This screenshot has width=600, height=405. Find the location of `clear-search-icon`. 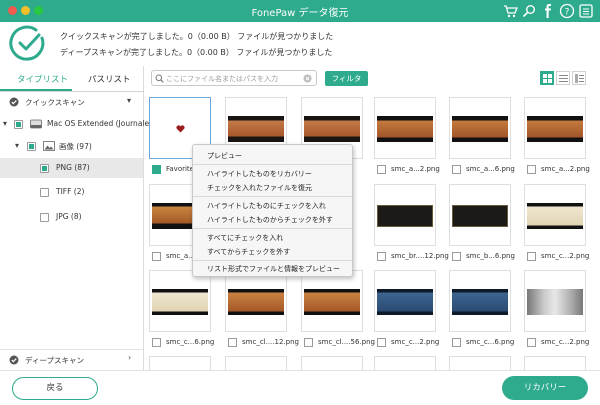

clear-search-icon is located at coordinates (307, 78).